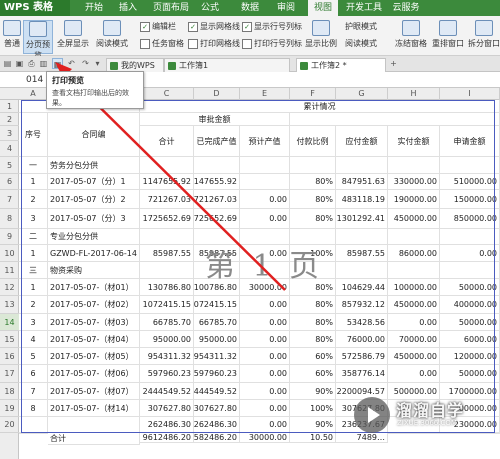  What do you see at coordinates (33, 287) in the screenshot?
I see `table-cell: 1` at bounding box center [33, 287].